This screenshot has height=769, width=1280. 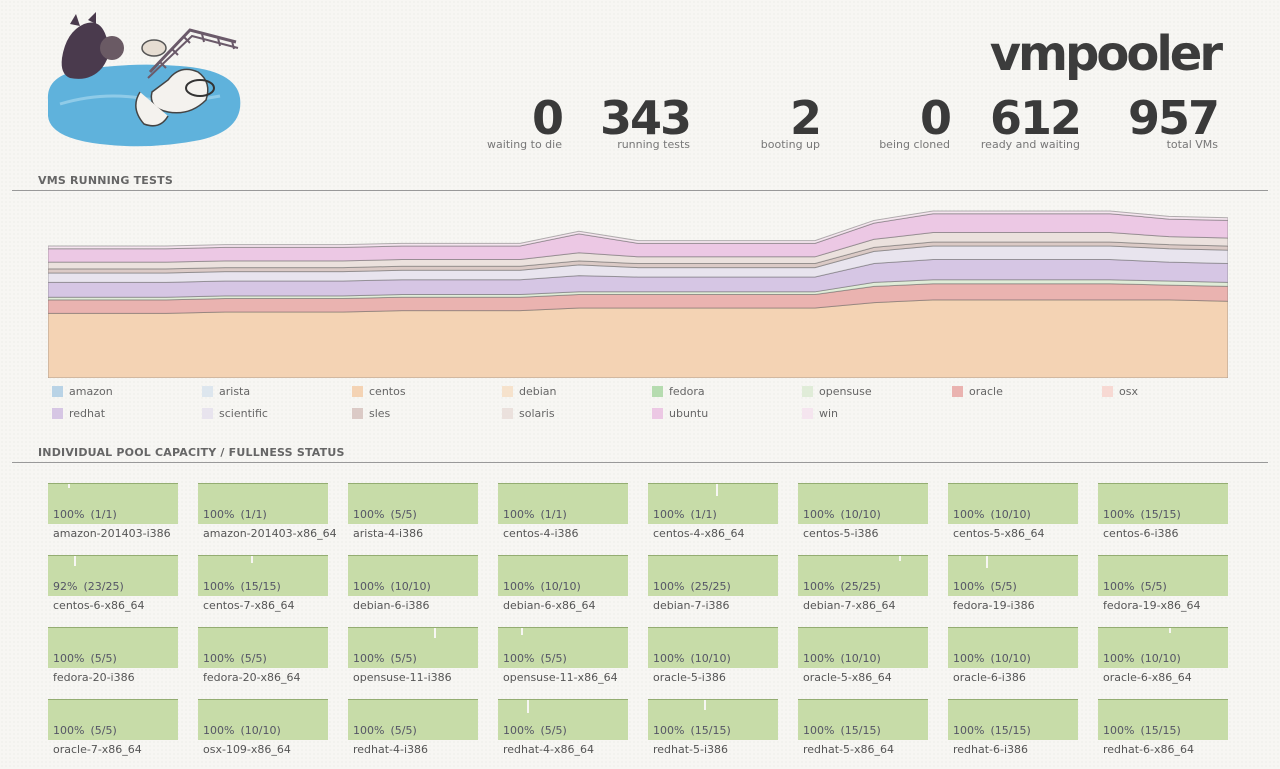 What do you see at coordinates (1013, 513) in the screenshot?
I see `pool-card-centos-5-x86_64: 100% (10/10) centos-5-x86_64` at bounding box center [1013, 513].